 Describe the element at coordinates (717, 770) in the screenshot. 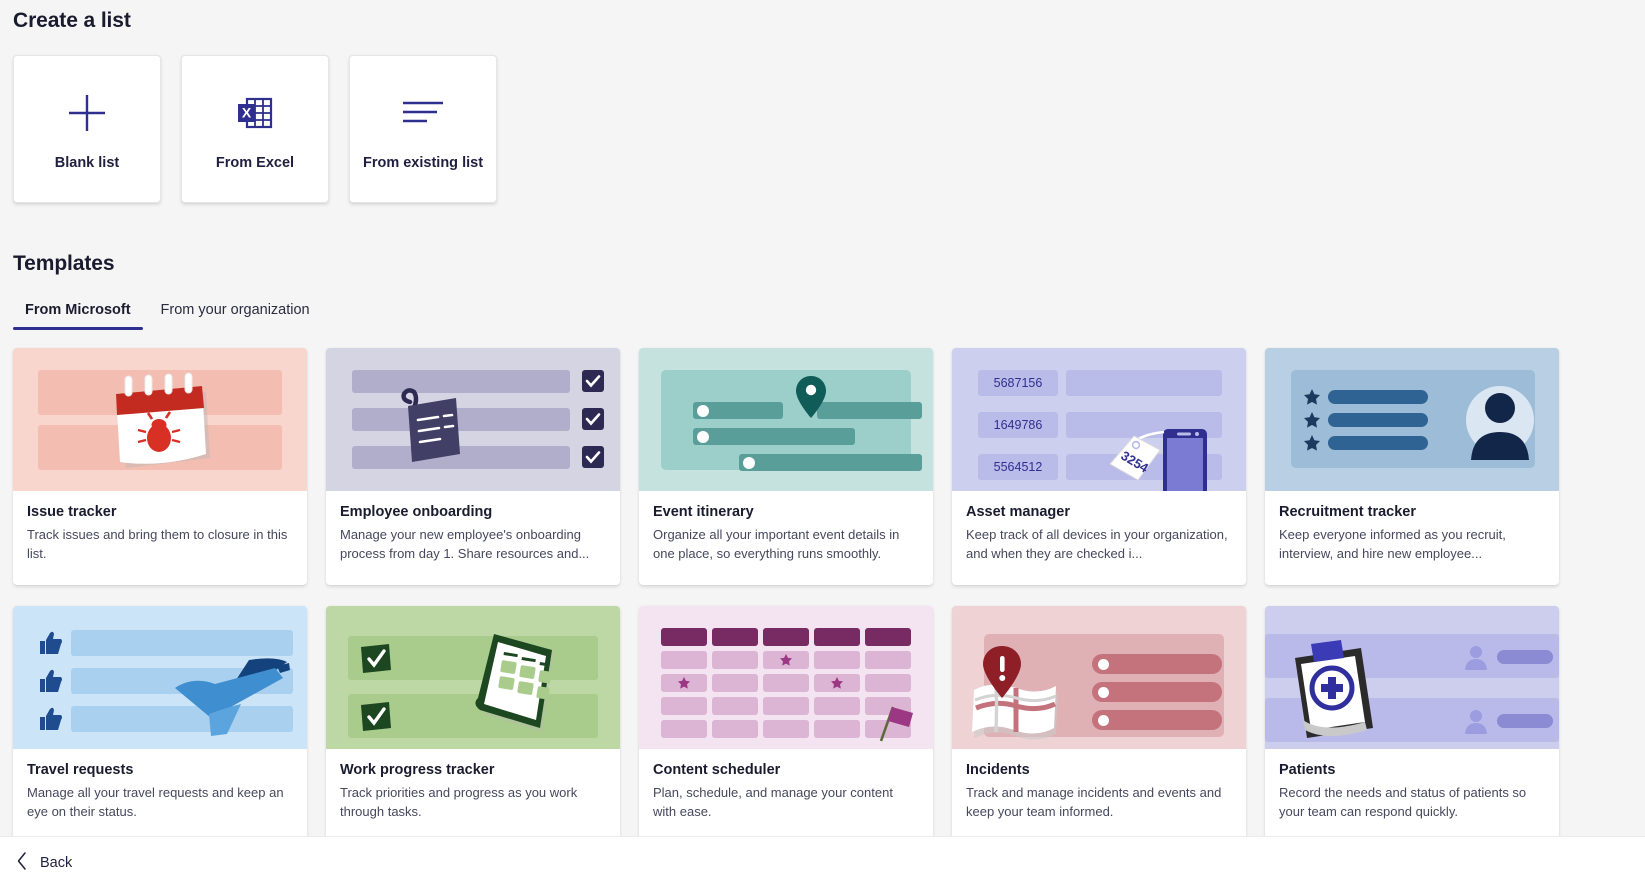

I see `card-title: Content scheduler` at that location.